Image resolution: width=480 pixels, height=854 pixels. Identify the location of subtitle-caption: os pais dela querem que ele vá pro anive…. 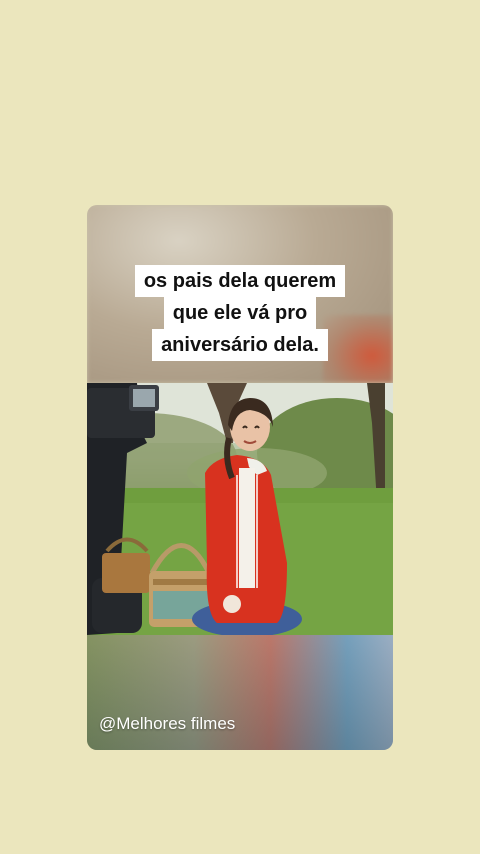
(240, 313).